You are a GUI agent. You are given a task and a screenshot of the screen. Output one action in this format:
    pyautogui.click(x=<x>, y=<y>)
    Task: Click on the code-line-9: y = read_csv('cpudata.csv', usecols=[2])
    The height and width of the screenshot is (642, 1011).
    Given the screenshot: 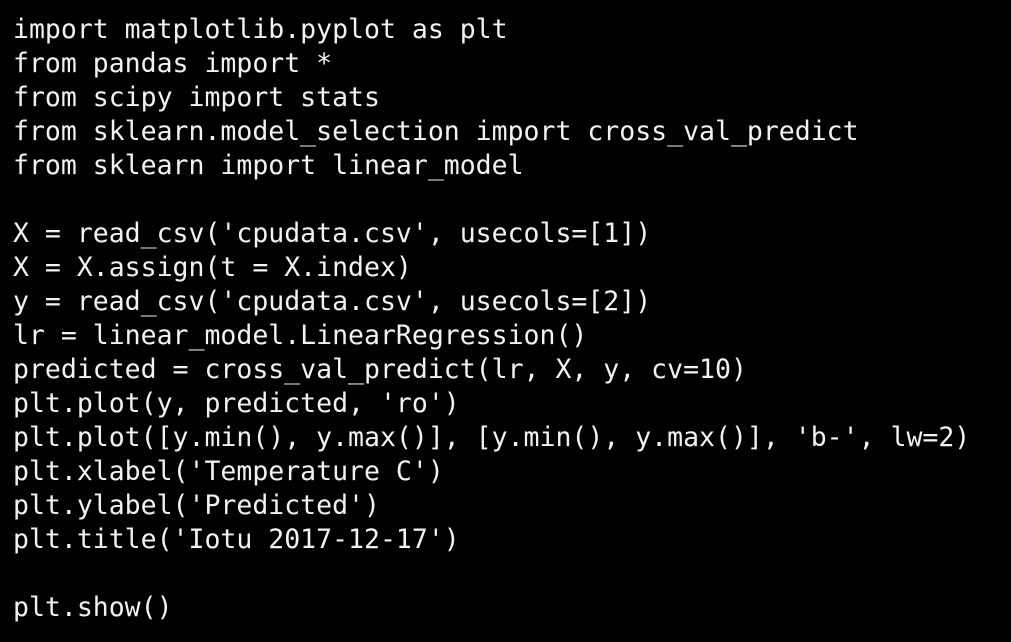 What is the action you would take?
    pyautogui.click(x=332, y=301)
    